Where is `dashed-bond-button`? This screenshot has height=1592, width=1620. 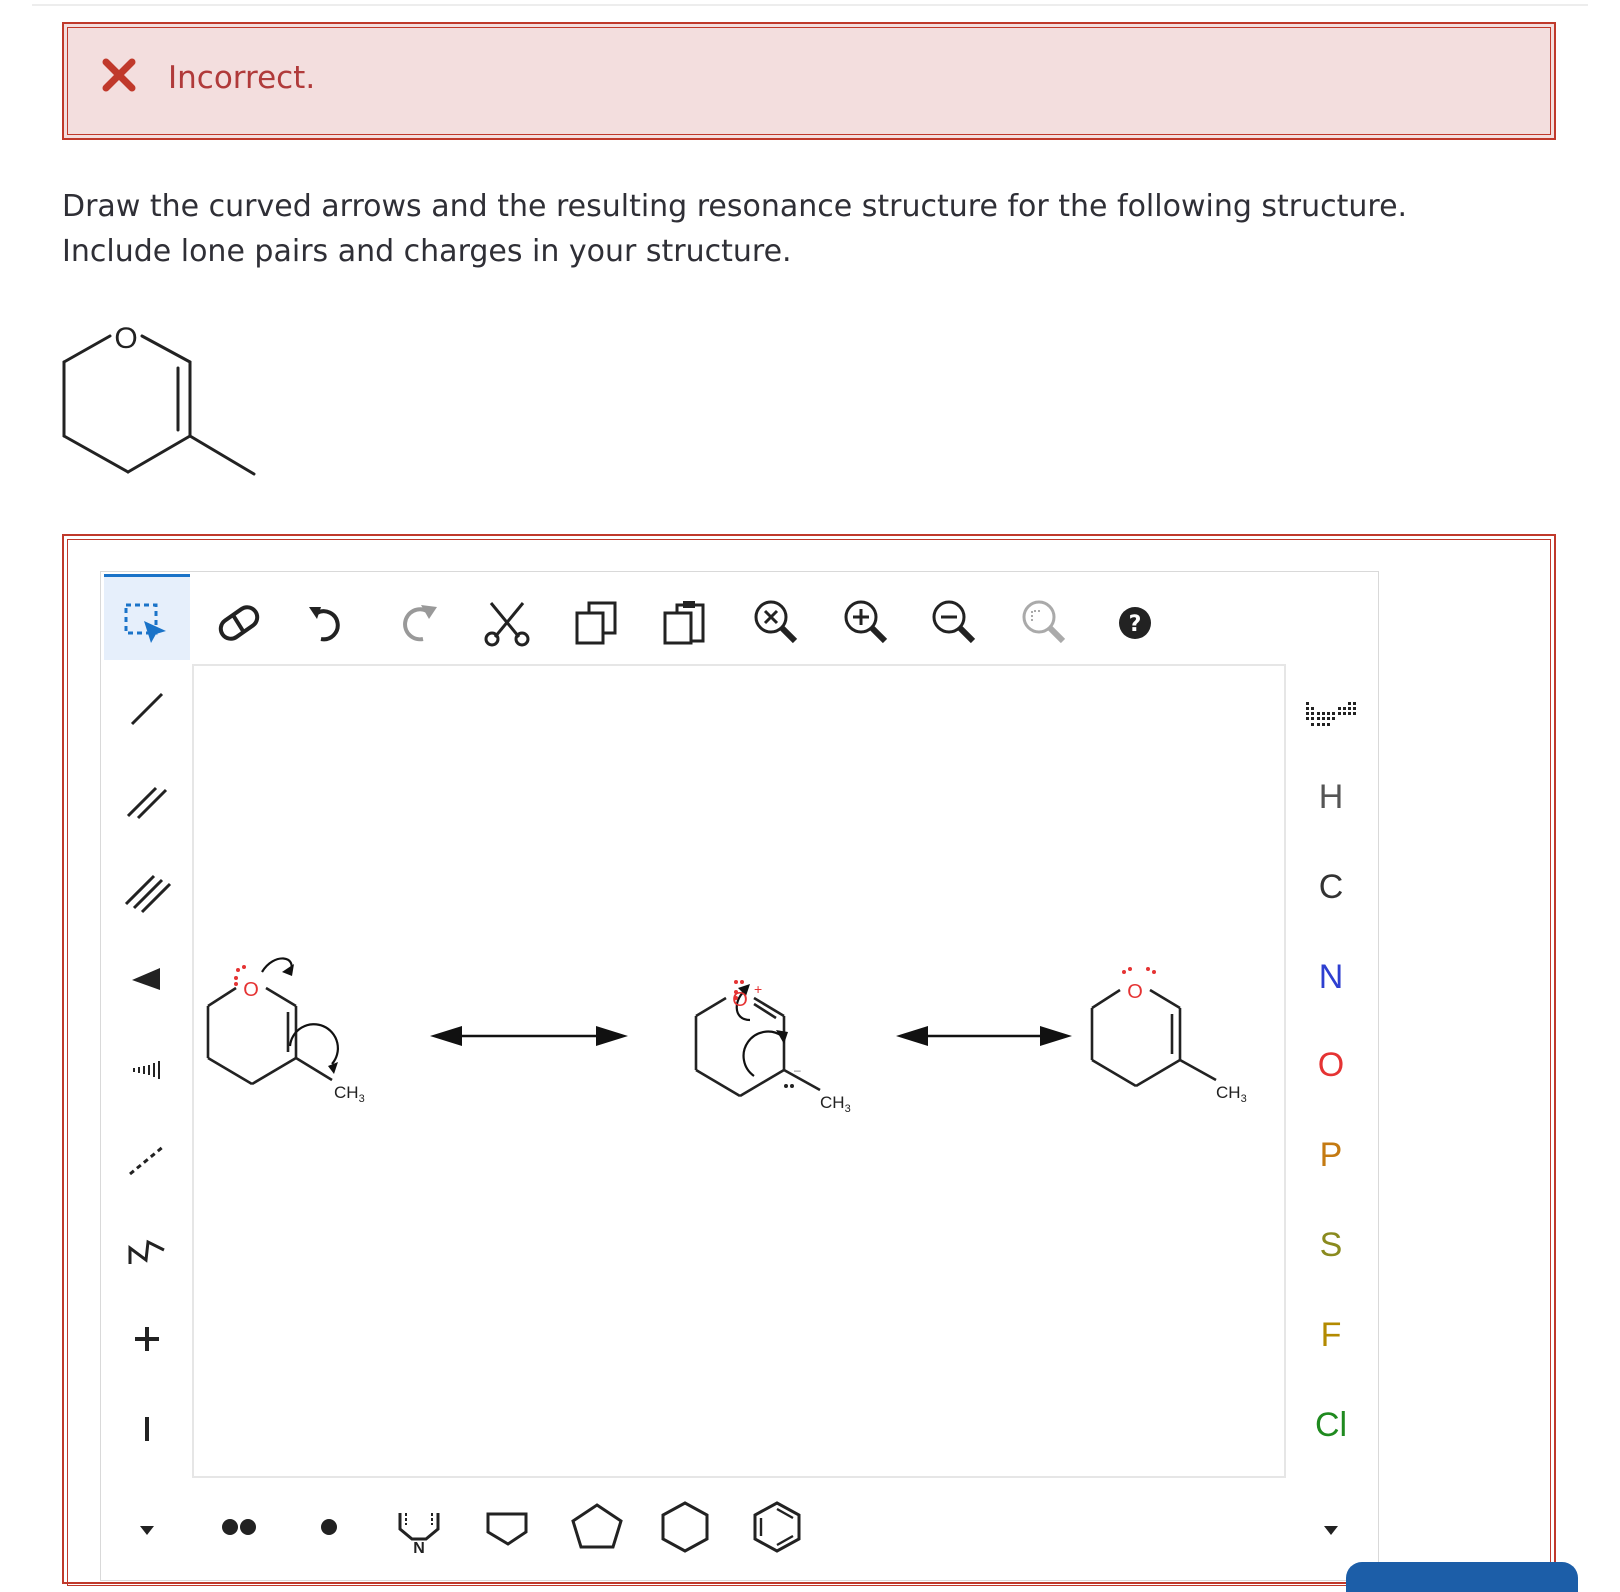 dashed-bond-button is located at coordinates (147, 1159).